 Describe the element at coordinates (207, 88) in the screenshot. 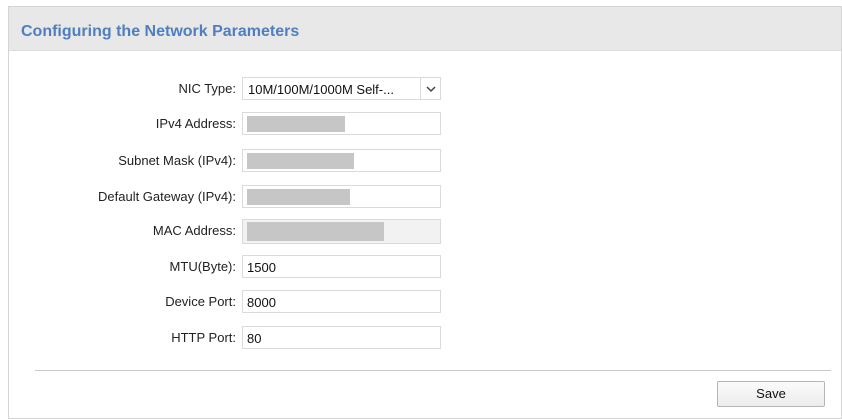

I see `nic-type-label: NIC Type:` at that location.